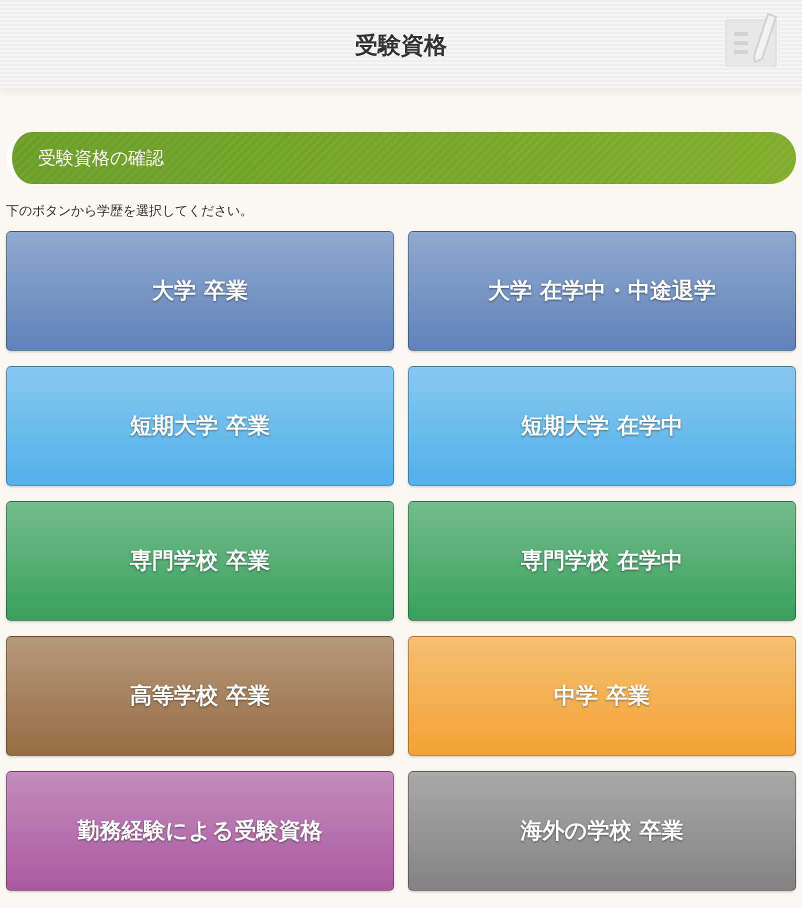 Image resolution: width=802 pixels, height=908 pixels. I want to click on section-heading: 受験資格の確認, so click(401, 158).